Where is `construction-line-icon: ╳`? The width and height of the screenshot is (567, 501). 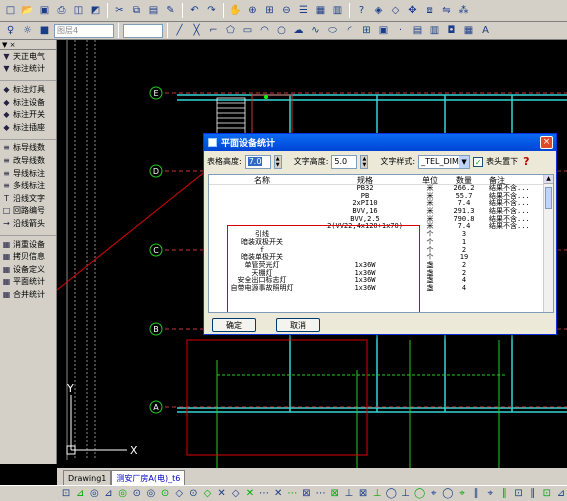 construction-line-icon: ╳ is located at coordinates (196, 30).